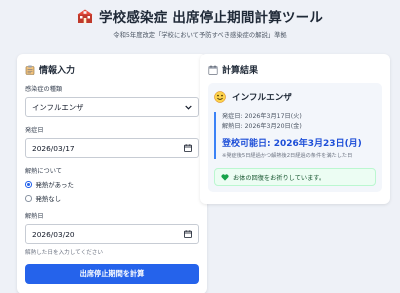  I want to click on result-onset-date: 発症日: 2026年3月17日(火), so click(262, 116).